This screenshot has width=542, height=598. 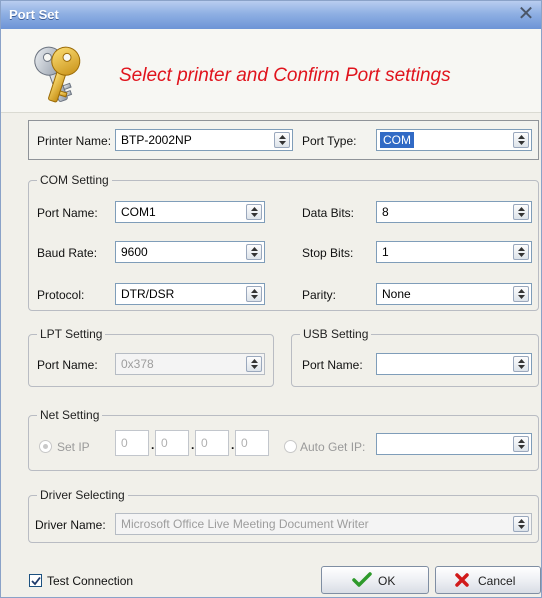 What do you see at coordinates (328, 213) in the screenshot?
I see `data-bits-label: Data Bits:` at bounding box center [328, 213].